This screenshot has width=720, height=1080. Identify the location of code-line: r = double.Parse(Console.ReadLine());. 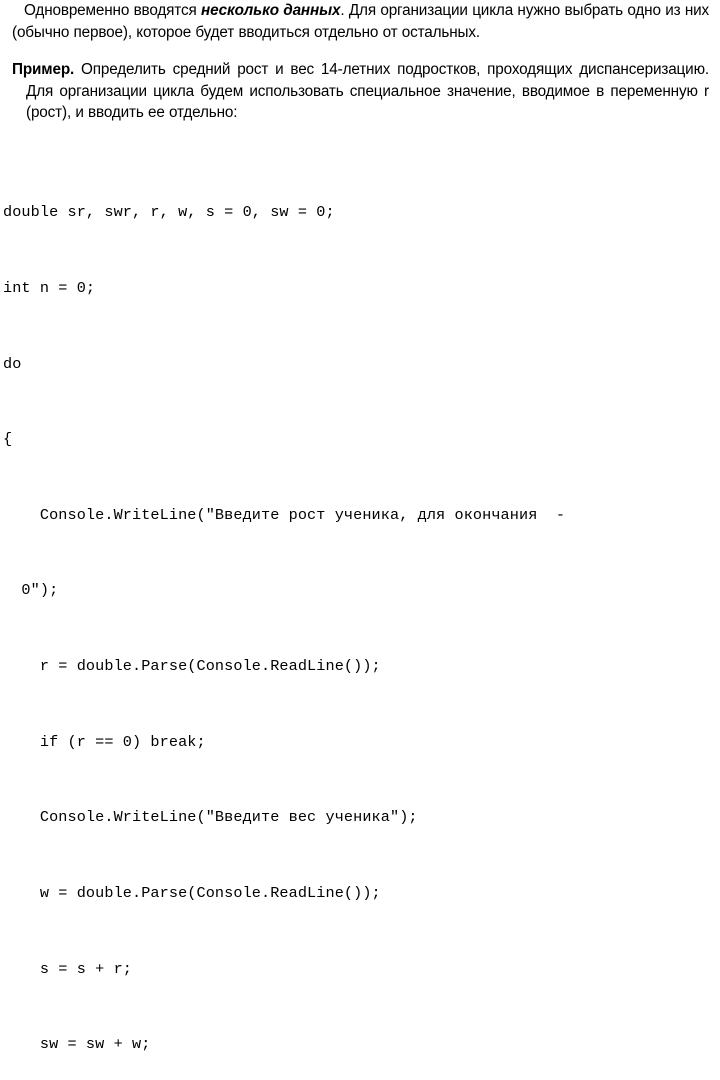
(192, 666).